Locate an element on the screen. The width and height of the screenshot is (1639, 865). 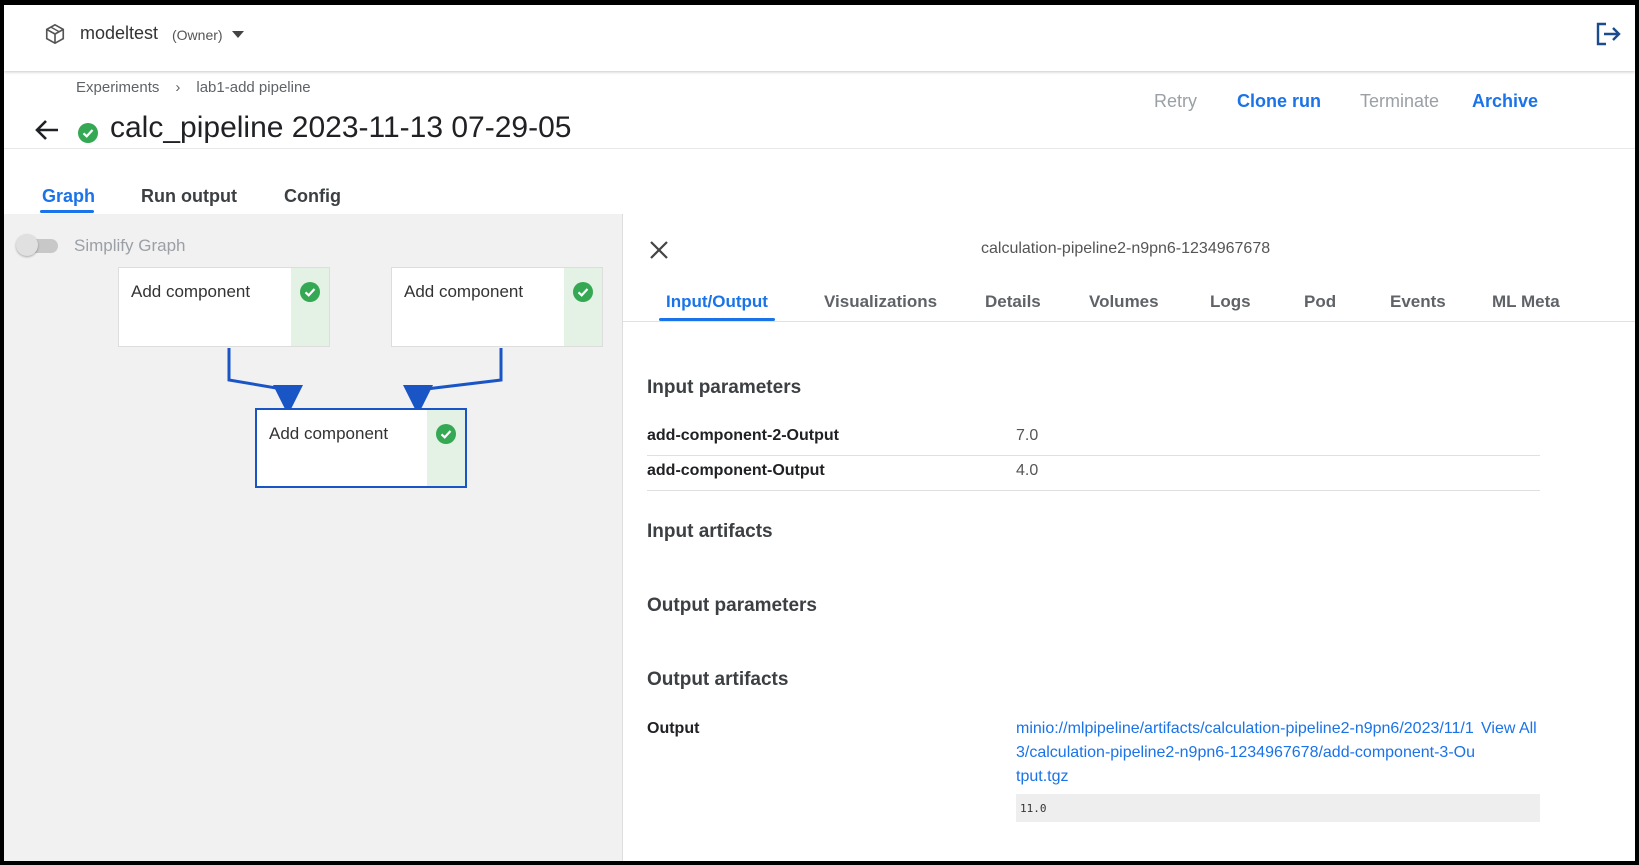
breadcrumb-experiment: lab1-add pipeline is located at coordinates (253, 87).